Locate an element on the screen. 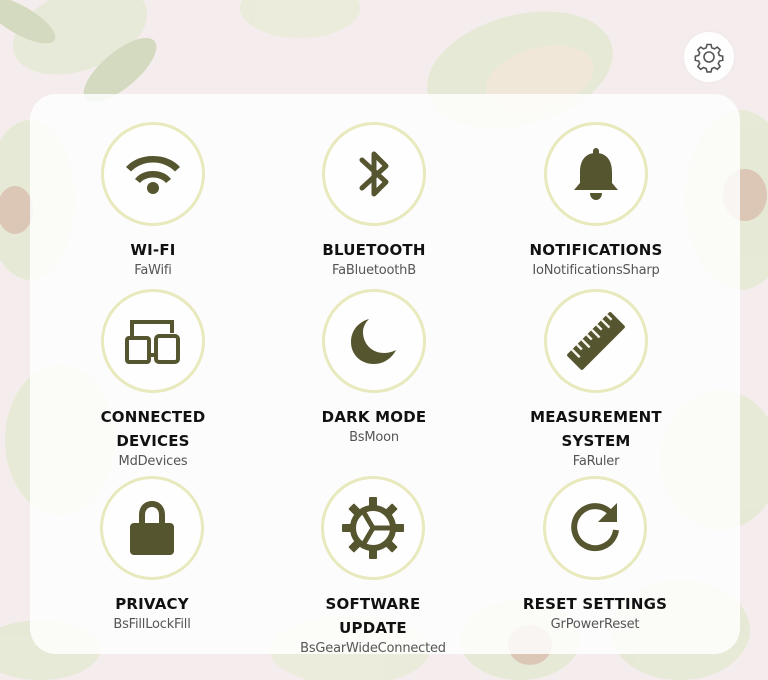  measurement-system-toggle is located at coordinates (596, 341).